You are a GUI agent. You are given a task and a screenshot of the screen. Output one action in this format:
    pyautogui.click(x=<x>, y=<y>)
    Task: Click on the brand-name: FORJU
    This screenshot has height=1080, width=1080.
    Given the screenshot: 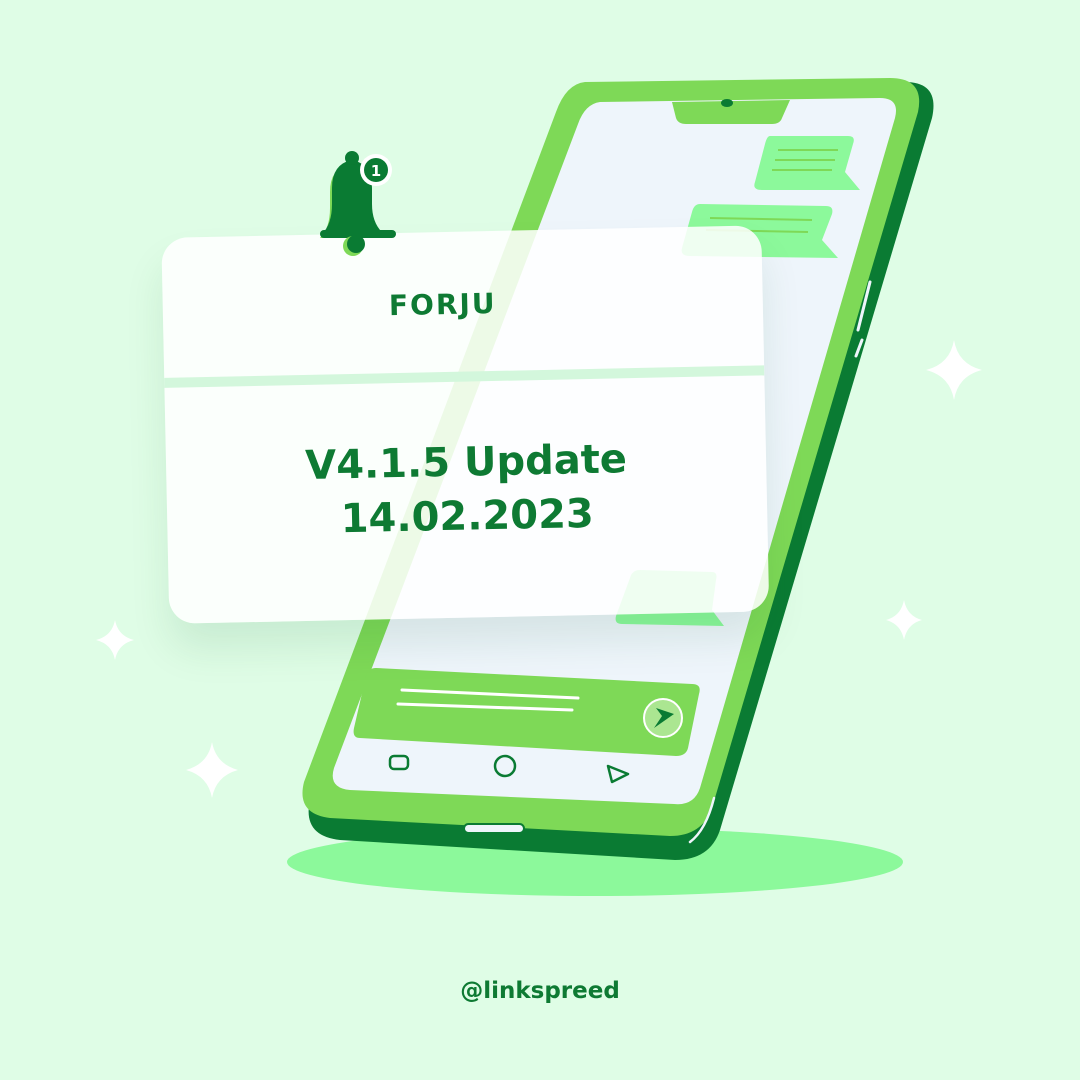 What is the action you would take?
    pyautogui.click(x=442, y=304)
    